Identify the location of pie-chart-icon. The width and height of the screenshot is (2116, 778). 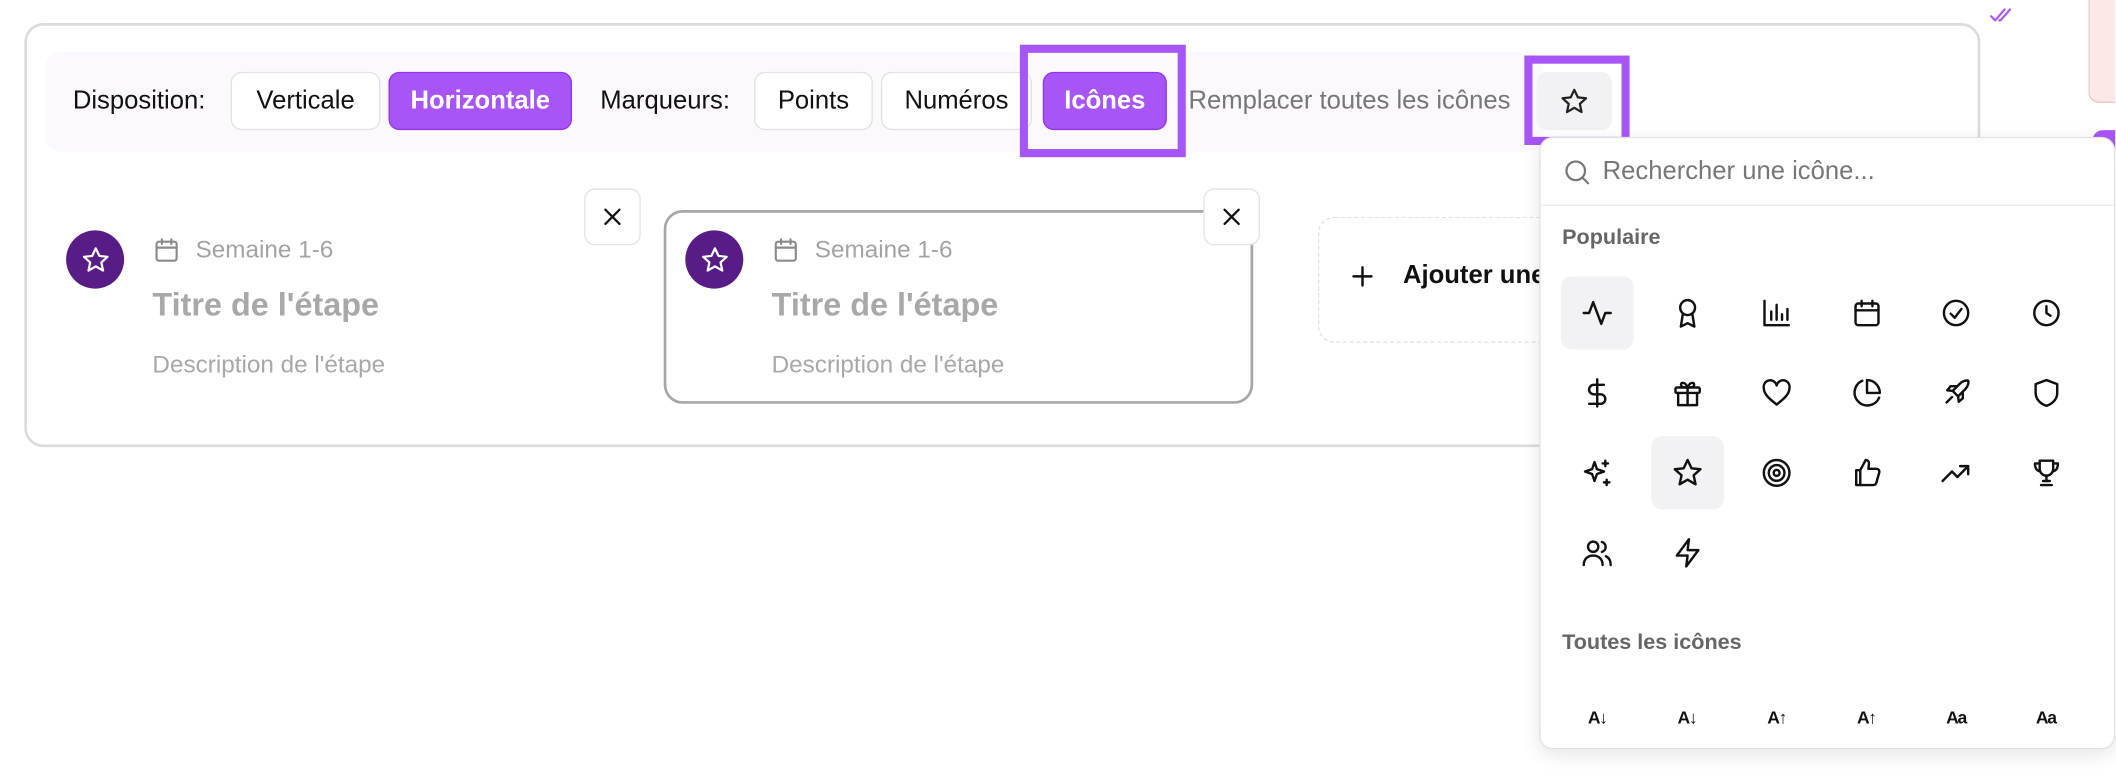
(1866, 393).